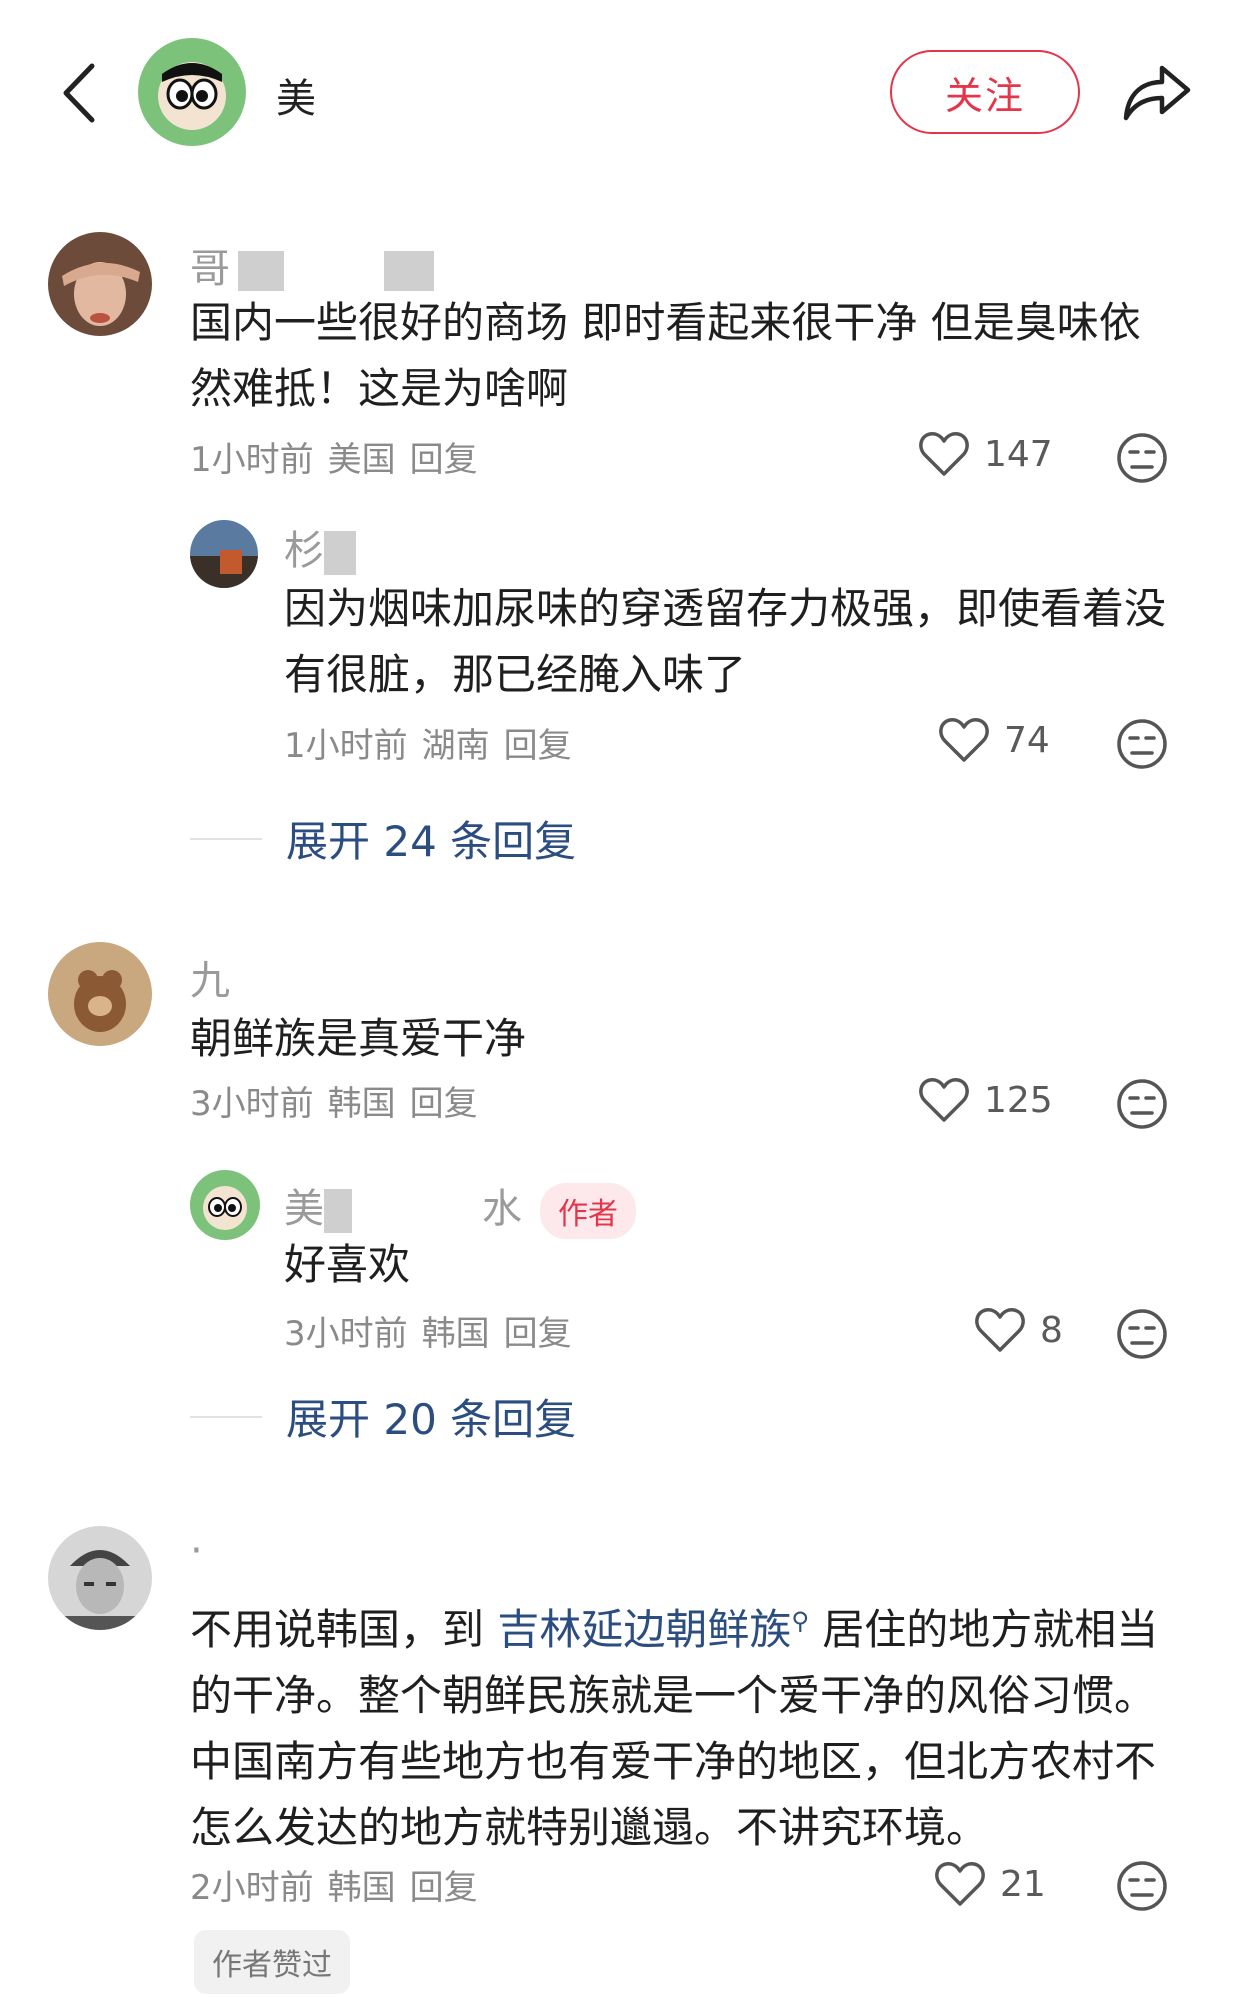  What do you see at coordinates (347, 1264) in the screenshot?
I see `reply-text: 好喜欢` at bounding box center [347, 1264].